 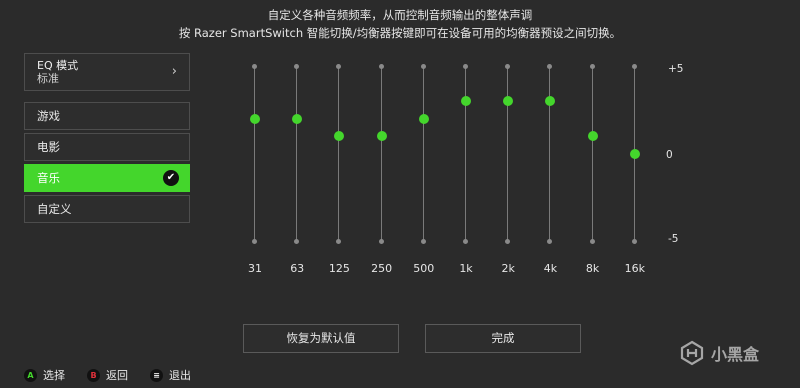 What do you see at coordinates (550, 268) in the screenshot?
I see `band-label: 4k` at bounding box center [550, 268].